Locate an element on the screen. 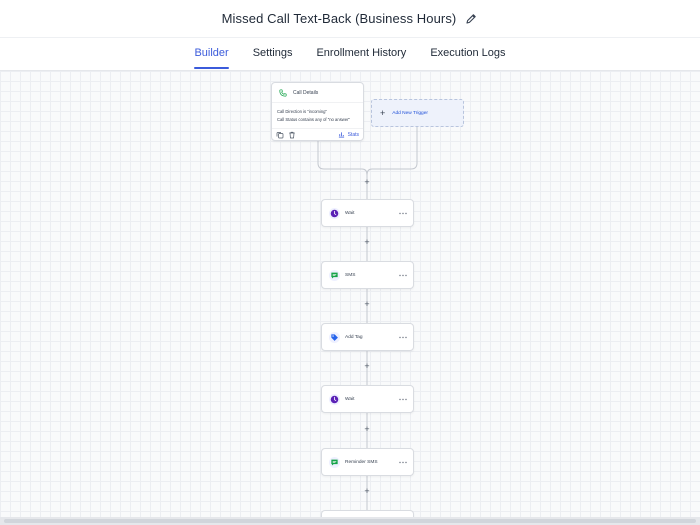 This screenshot has width=700, height=525. trigger-title: Call Details is located at coordinates (306, 92).